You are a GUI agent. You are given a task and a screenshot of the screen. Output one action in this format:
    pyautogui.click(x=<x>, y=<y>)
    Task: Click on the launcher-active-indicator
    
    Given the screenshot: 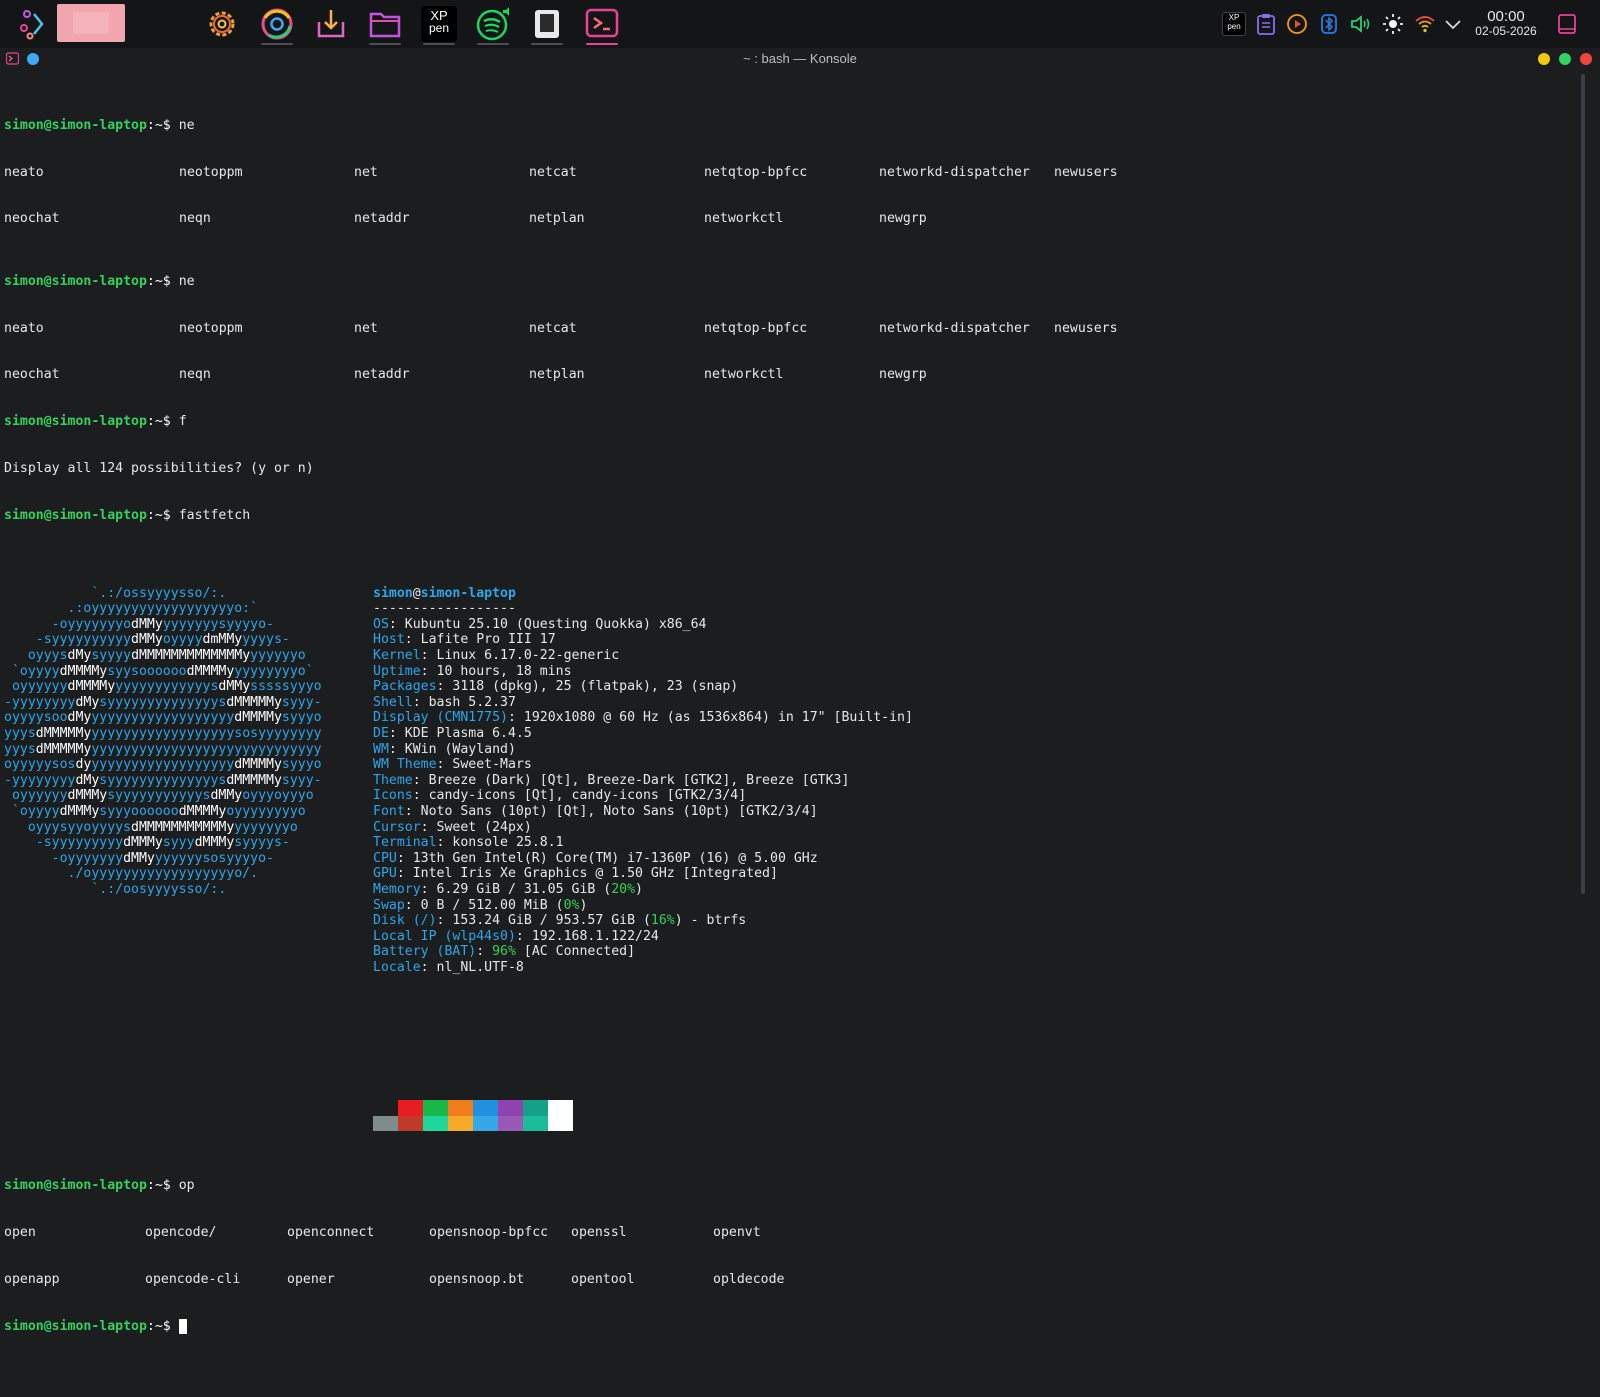 What is the action you would take?
    pyautogui.click(x=602, y=44)
    